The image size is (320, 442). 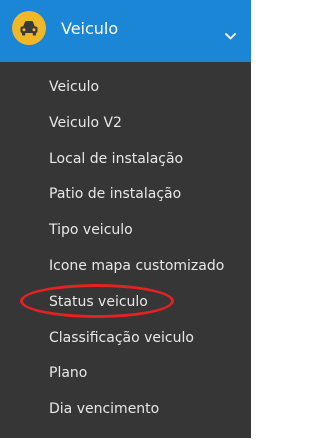 What do you see at coordinates (125, 373) in the screenshot?
I see `submenu-item-plano: Plano` at bounding box center [125, 373].